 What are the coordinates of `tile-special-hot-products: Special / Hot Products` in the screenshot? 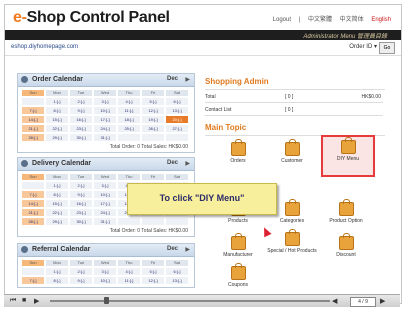 It's located at (292, 248).